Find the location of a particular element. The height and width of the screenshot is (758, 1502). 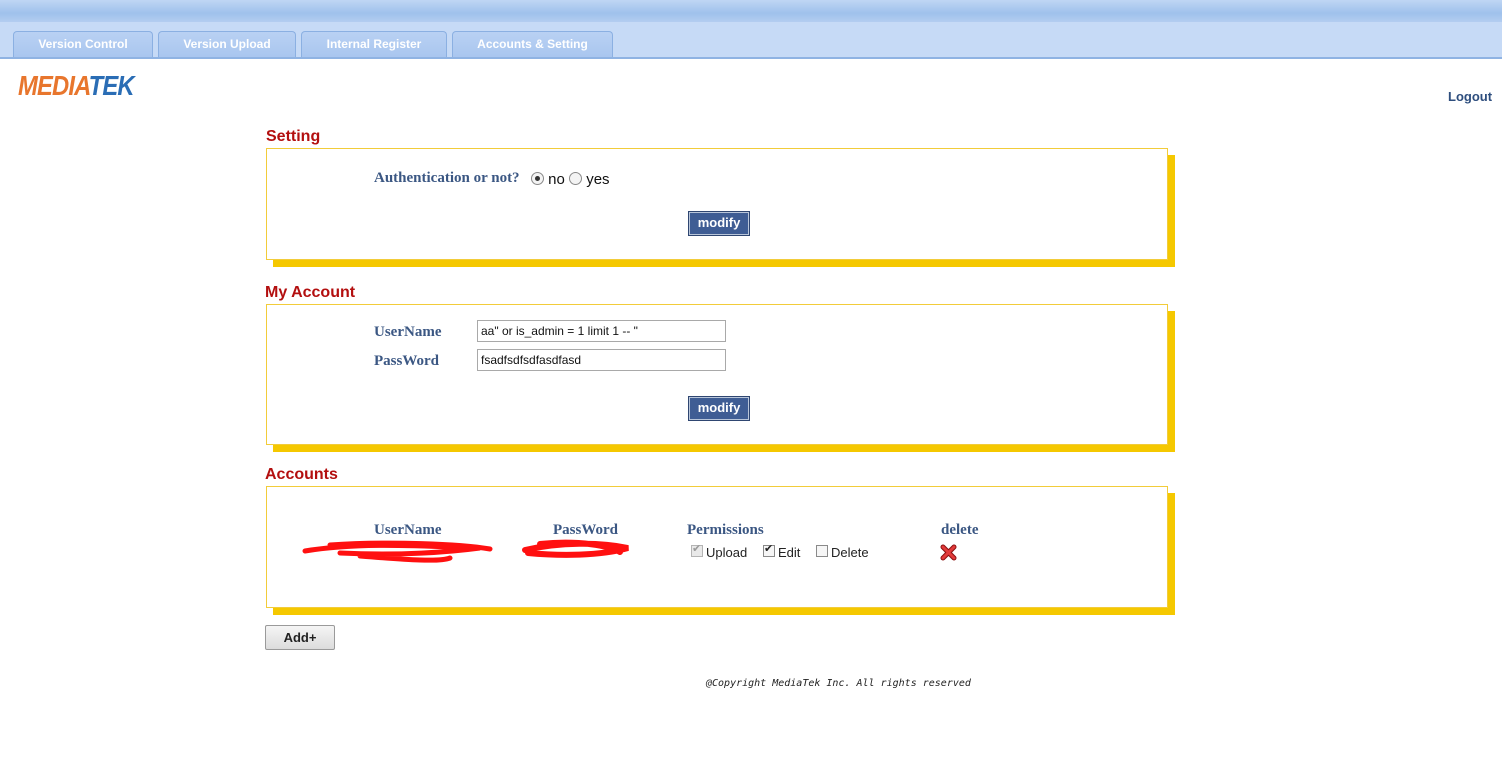

perm-upload: Upload is located at coordinates (719, 551).